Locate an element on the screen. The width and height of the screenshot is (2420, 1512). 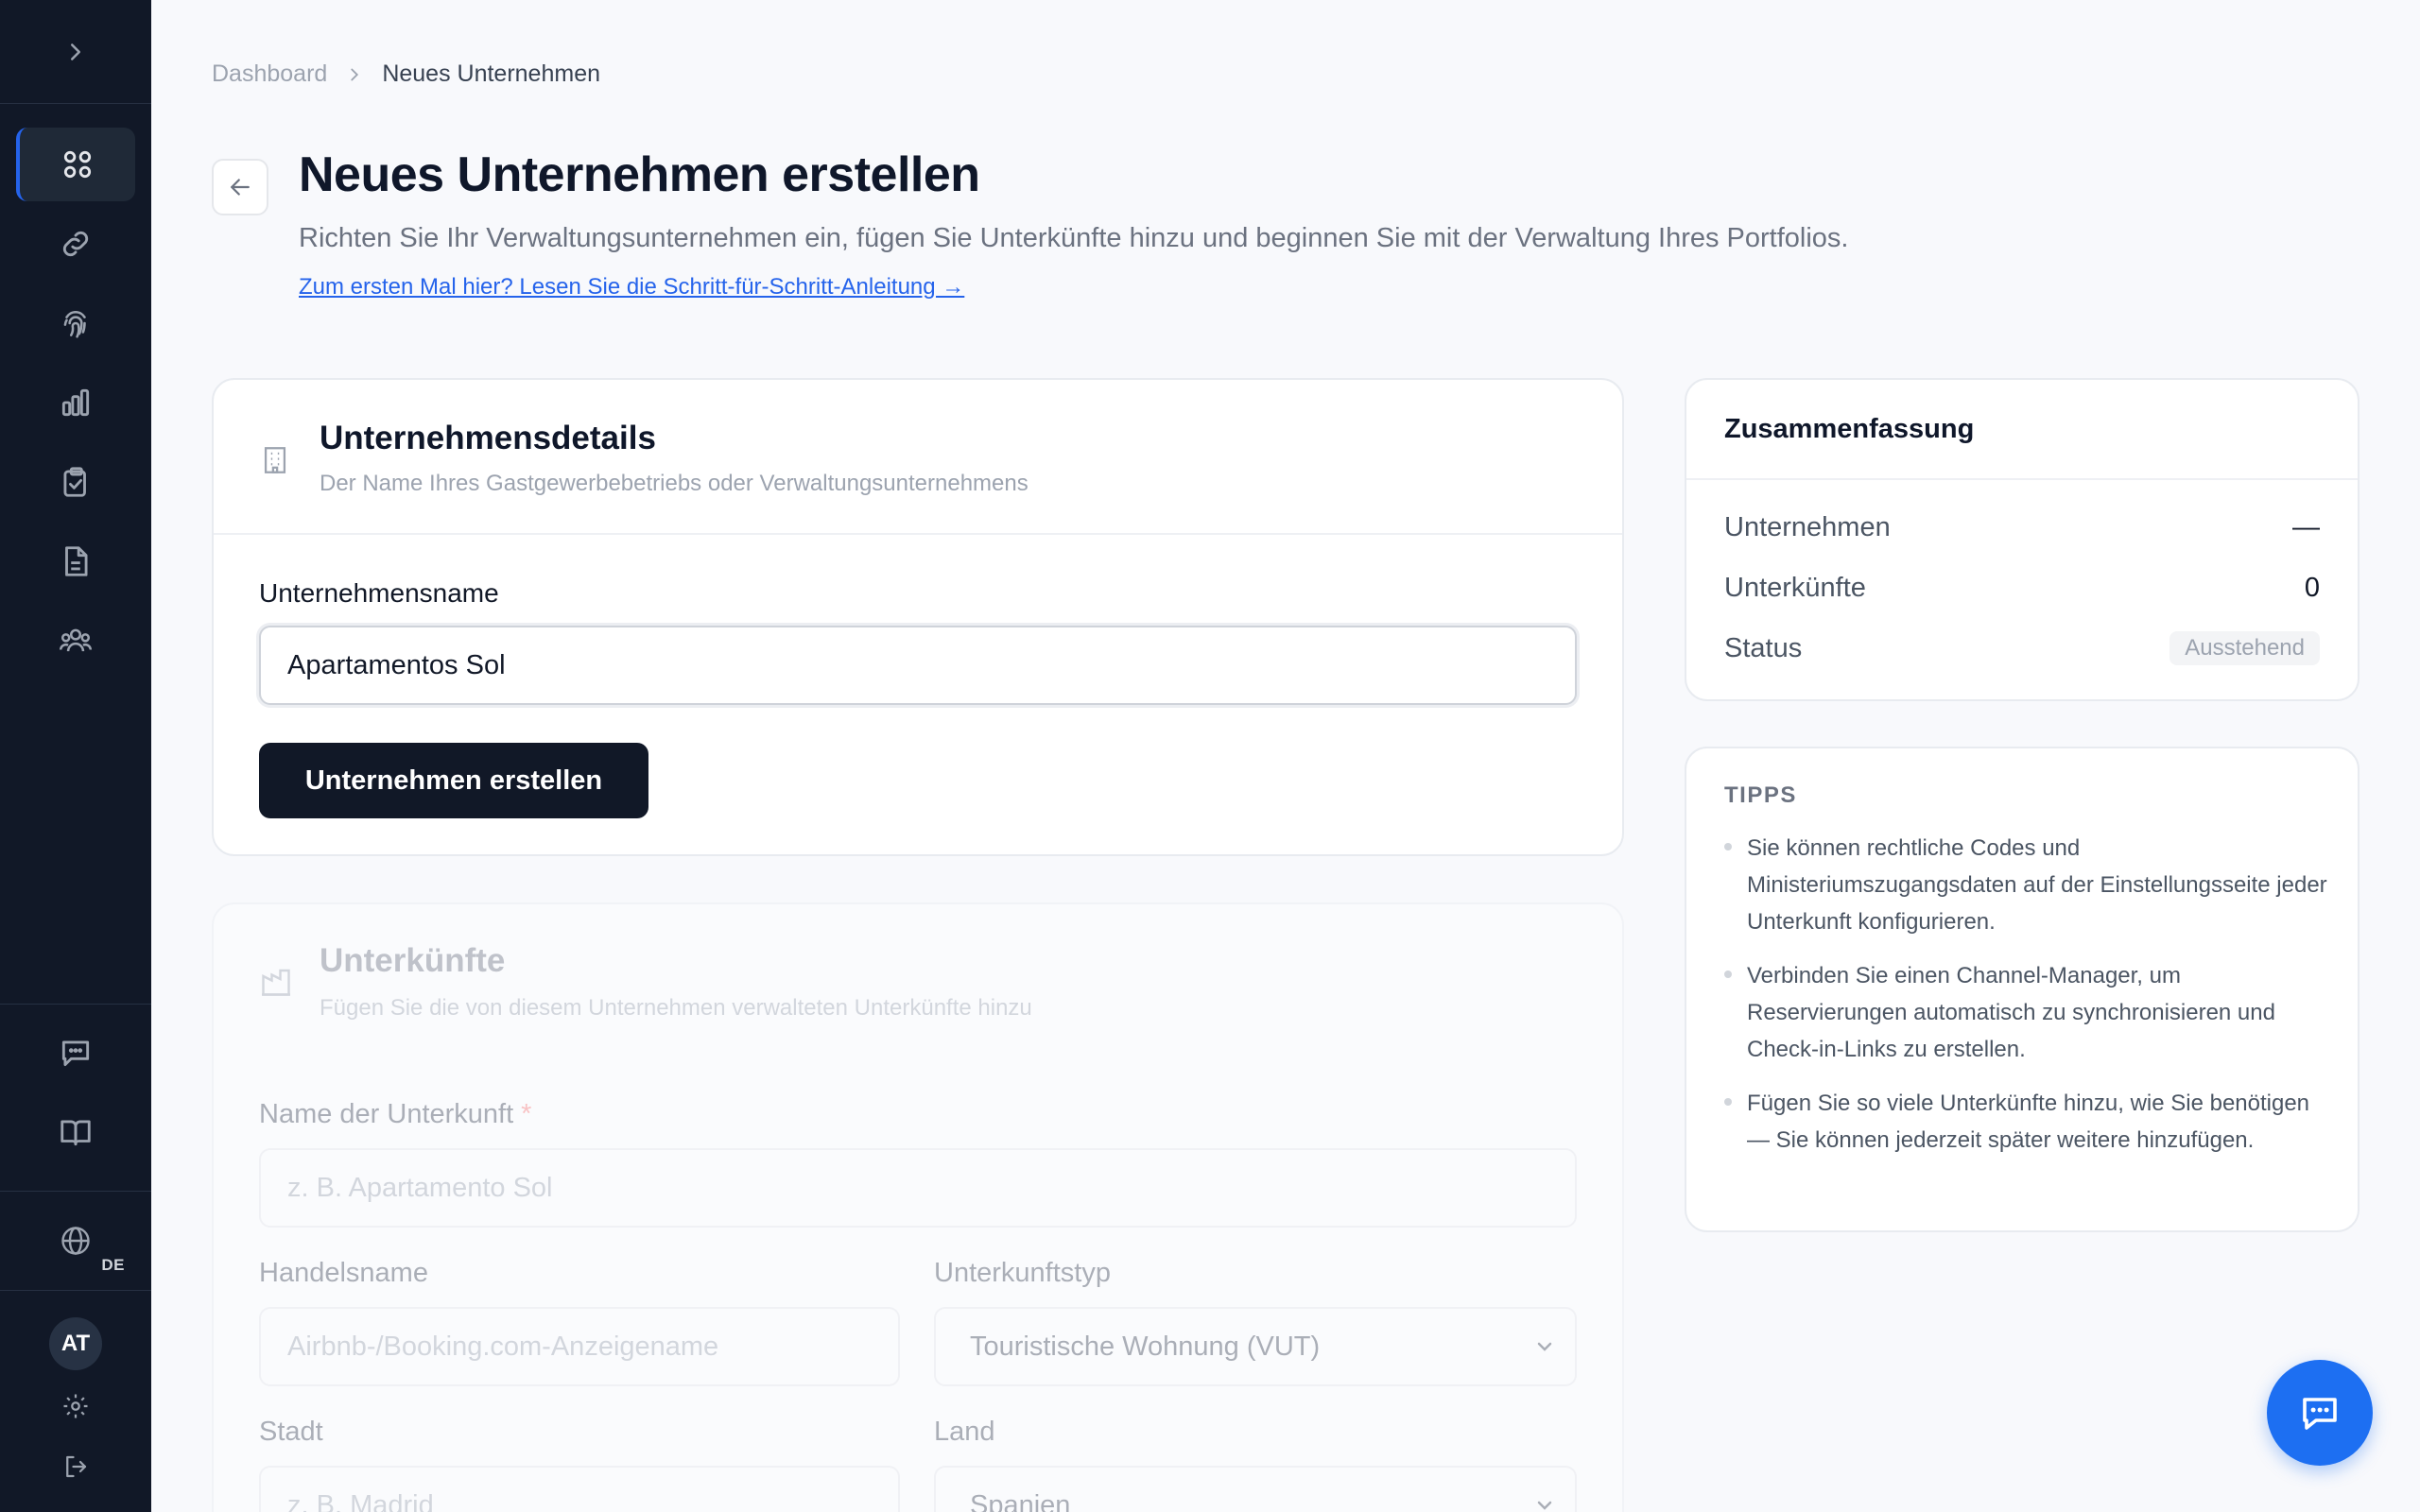
book-open-icon is located at coordinates (75, 1133).